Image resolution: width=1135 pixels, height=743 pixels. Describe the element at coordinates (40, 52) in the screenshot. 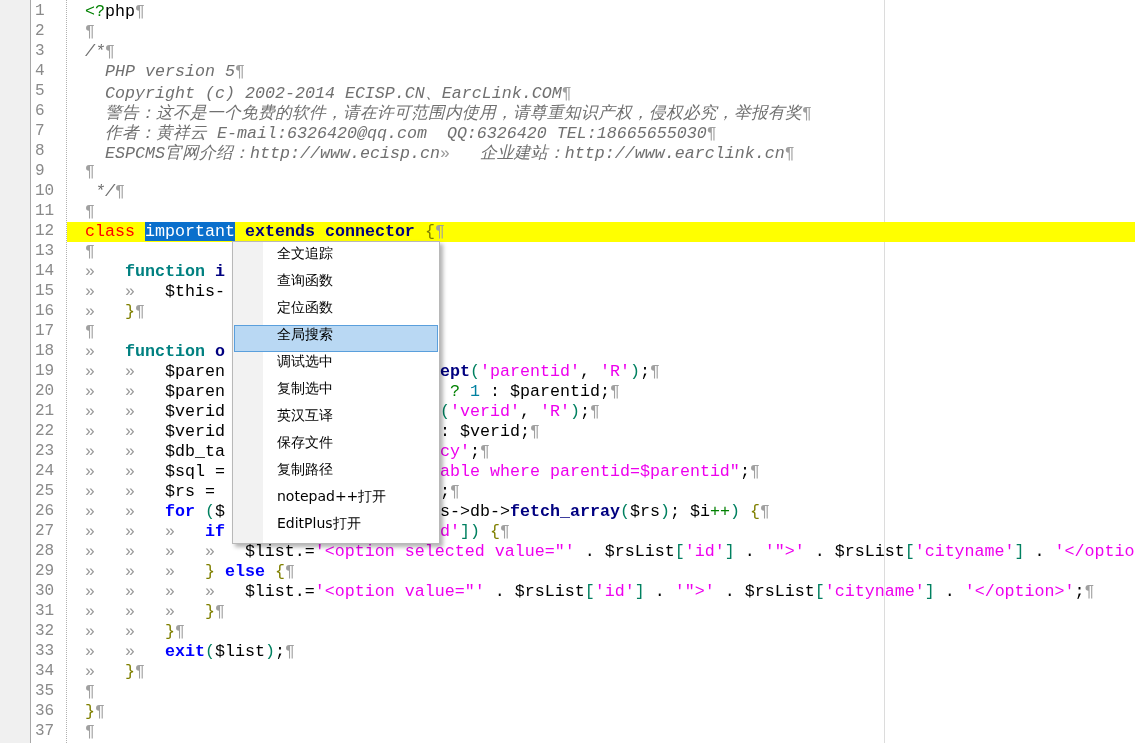

I see `line-number: 3` at that location.